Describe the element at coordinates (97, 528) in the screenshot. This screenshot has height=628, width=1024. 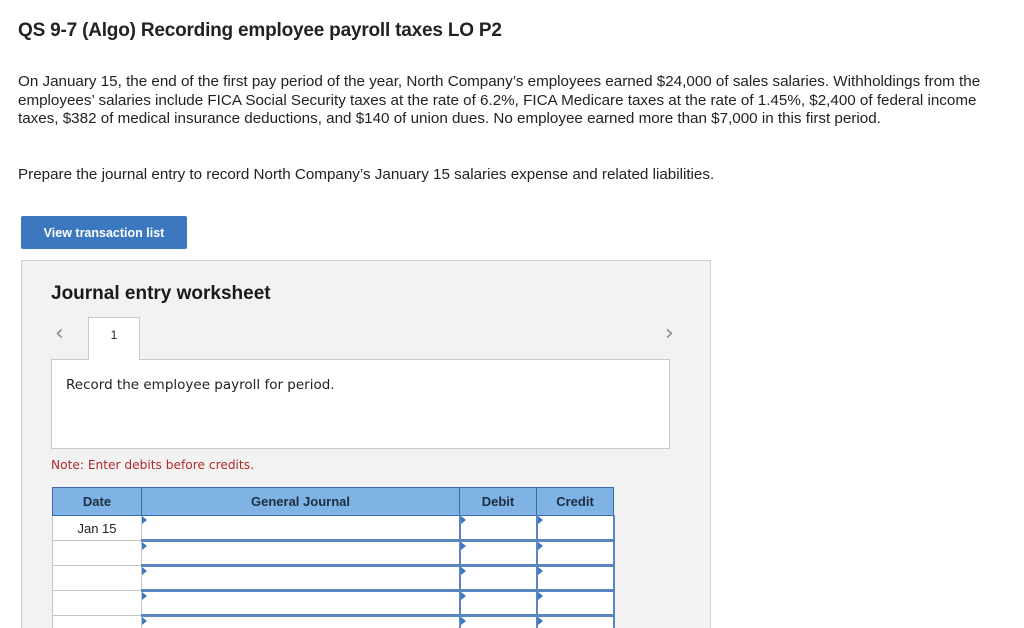
I see `date-cell: Jan 15` at that location.